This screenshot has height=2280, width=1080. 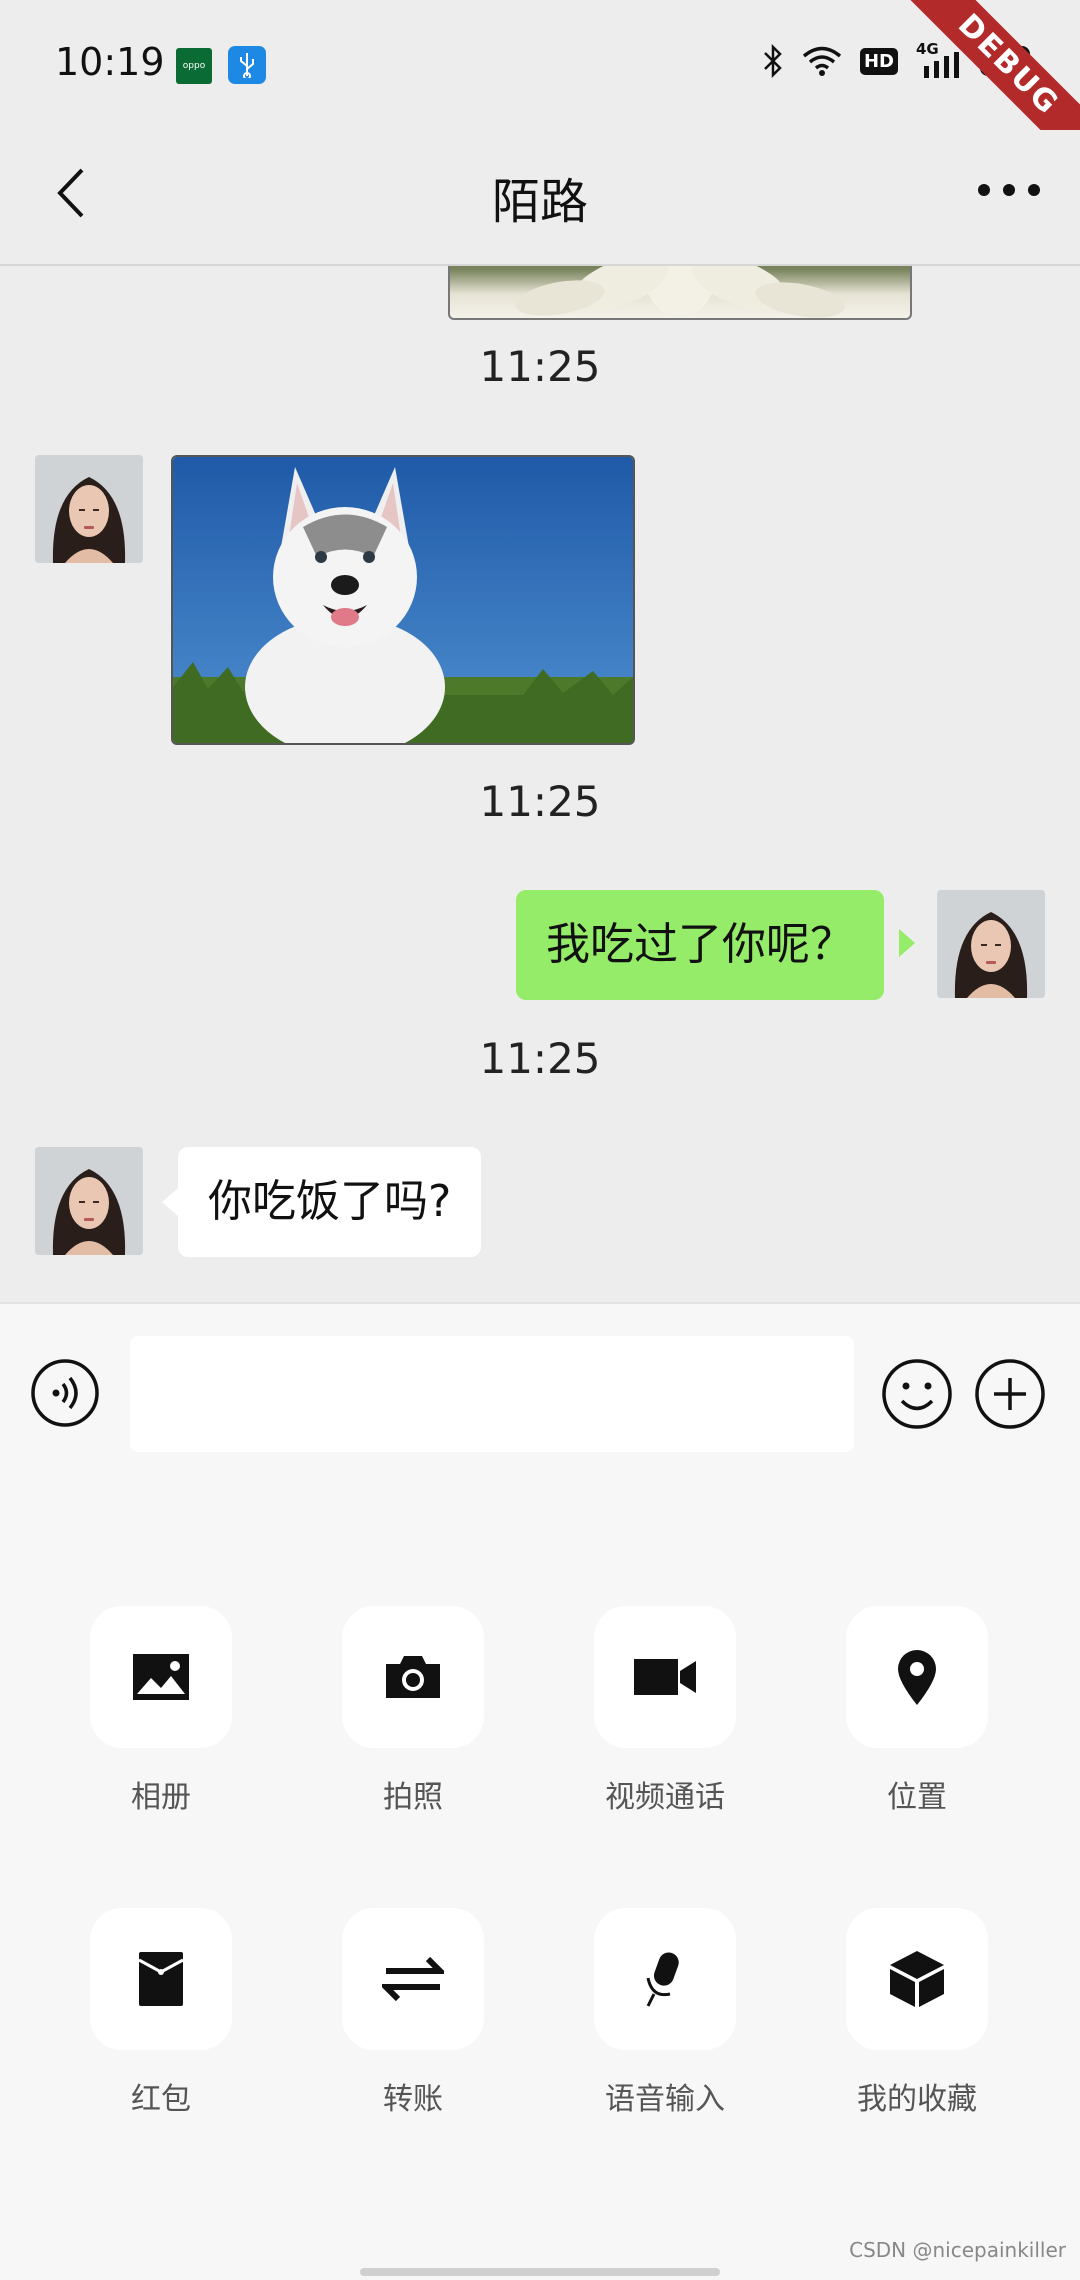 What do you see at coordinates (492, 1394) in the screenshot?
I see `message-input` at bounding box center [492, 1394].